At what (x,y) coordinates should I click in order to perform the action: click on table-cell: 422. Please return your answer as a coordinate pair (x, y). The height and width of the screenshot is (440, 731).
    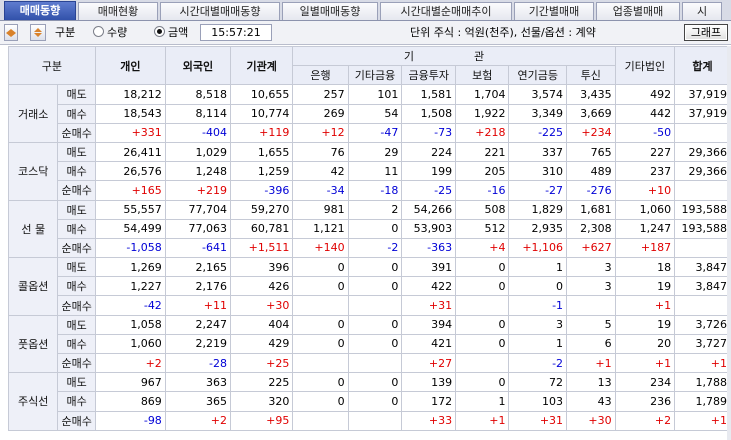
    Looking at the image, I should click on (429, 286).